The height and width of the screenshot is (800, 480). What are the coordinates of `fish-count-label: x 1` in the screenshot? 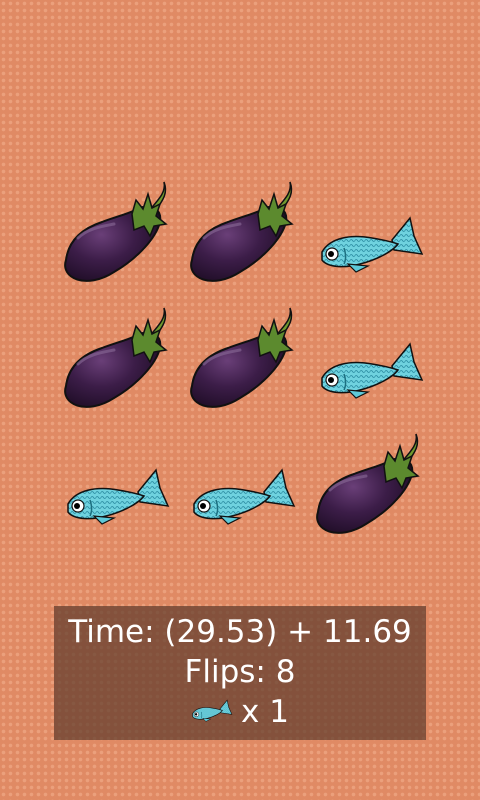 It's located at (265, 712).